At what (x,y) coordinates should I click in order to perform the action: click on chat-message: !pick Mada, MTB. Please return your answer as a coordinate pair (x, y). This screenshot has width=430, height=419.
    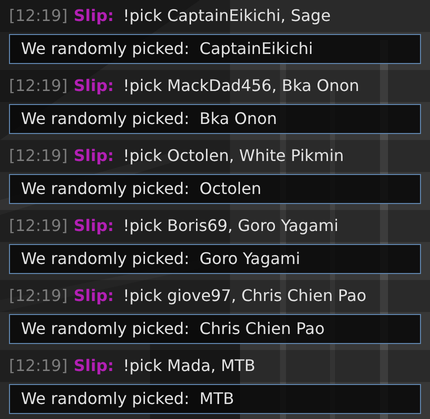
    Looking at the image, I should click on (189, 366).